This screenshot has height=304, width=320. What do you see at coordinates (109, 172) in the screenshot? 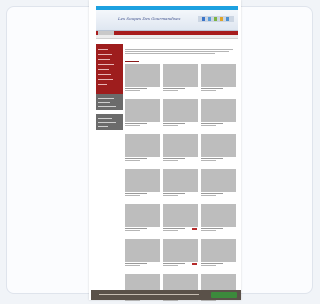
I see `sidebar` at bounding box center [109, 172].